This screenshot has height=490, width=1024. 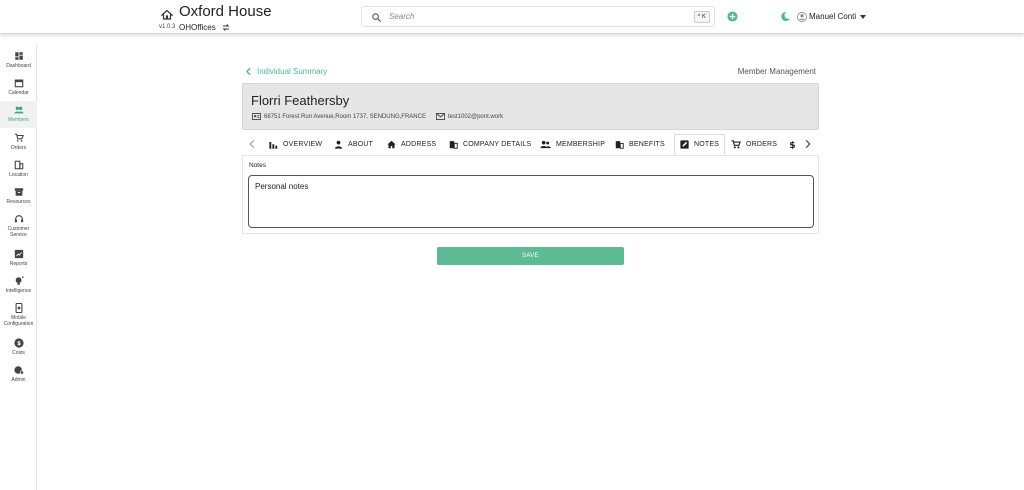 I want to click on sidebar-item-calendar: Calendar, so click(x=18, y=88).